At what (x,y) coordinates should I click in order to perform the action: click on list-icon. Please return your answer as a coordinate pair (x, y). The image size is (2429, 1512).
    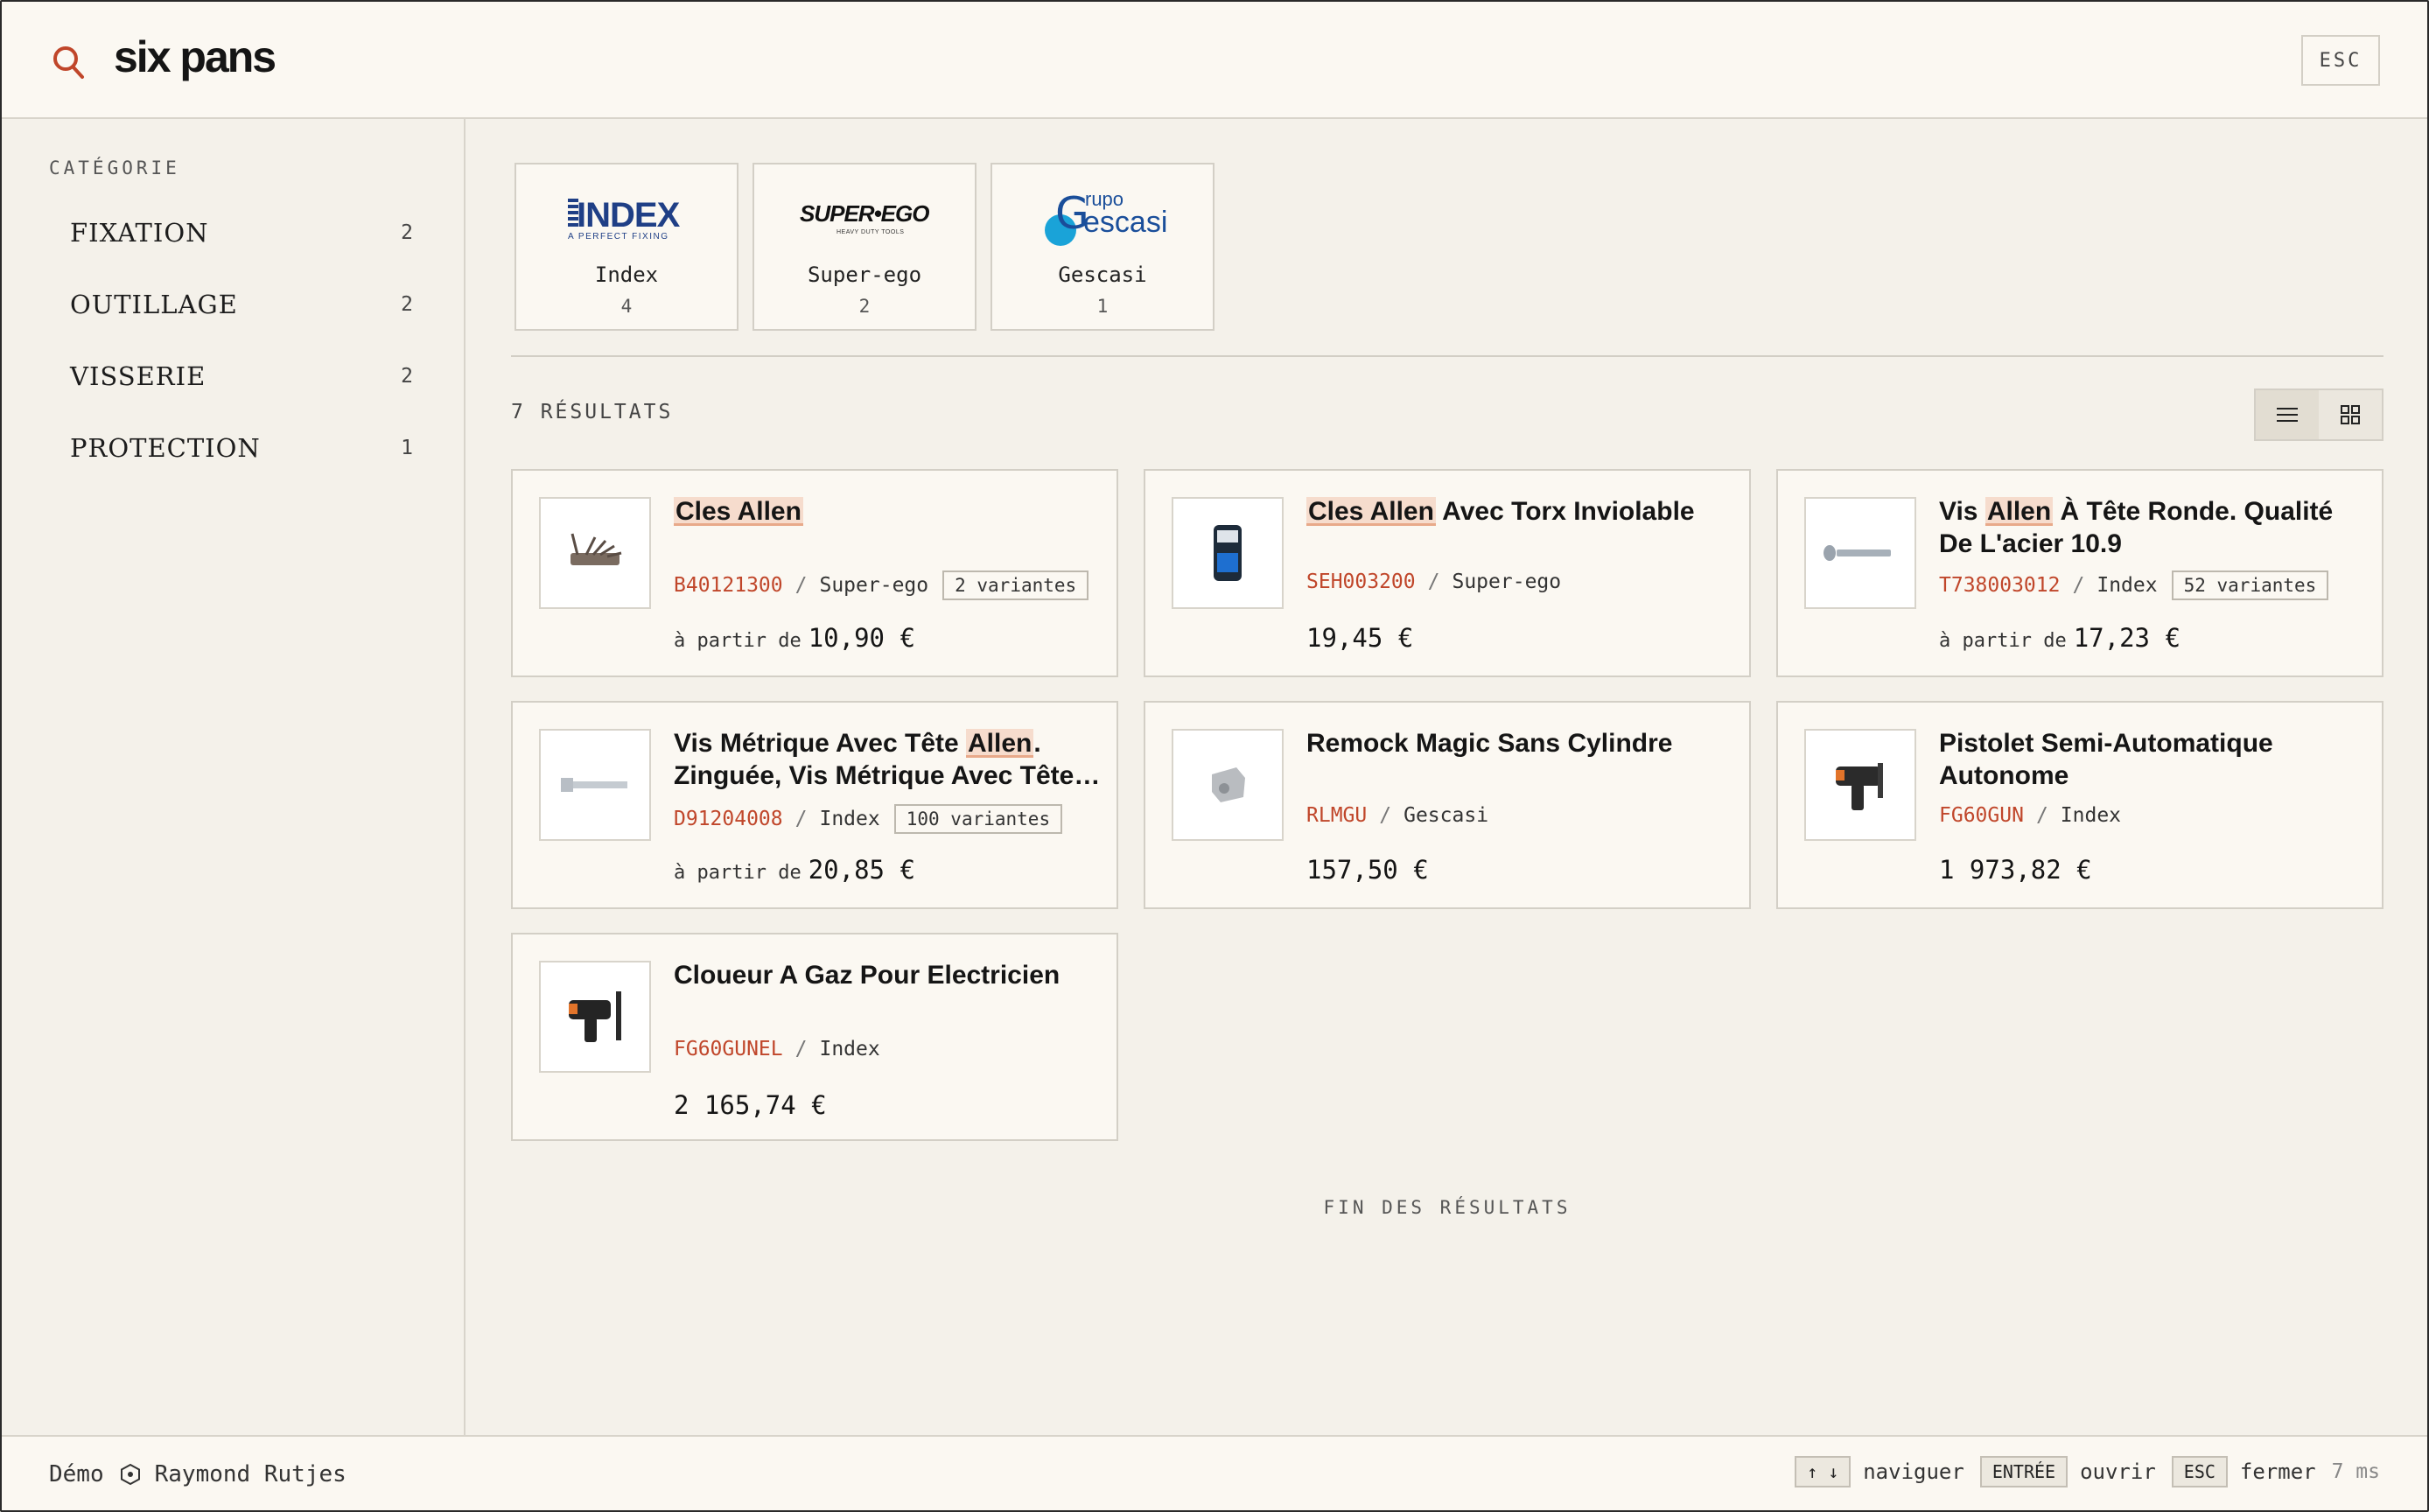
    Looking at the image, I should click on (2287, 415).